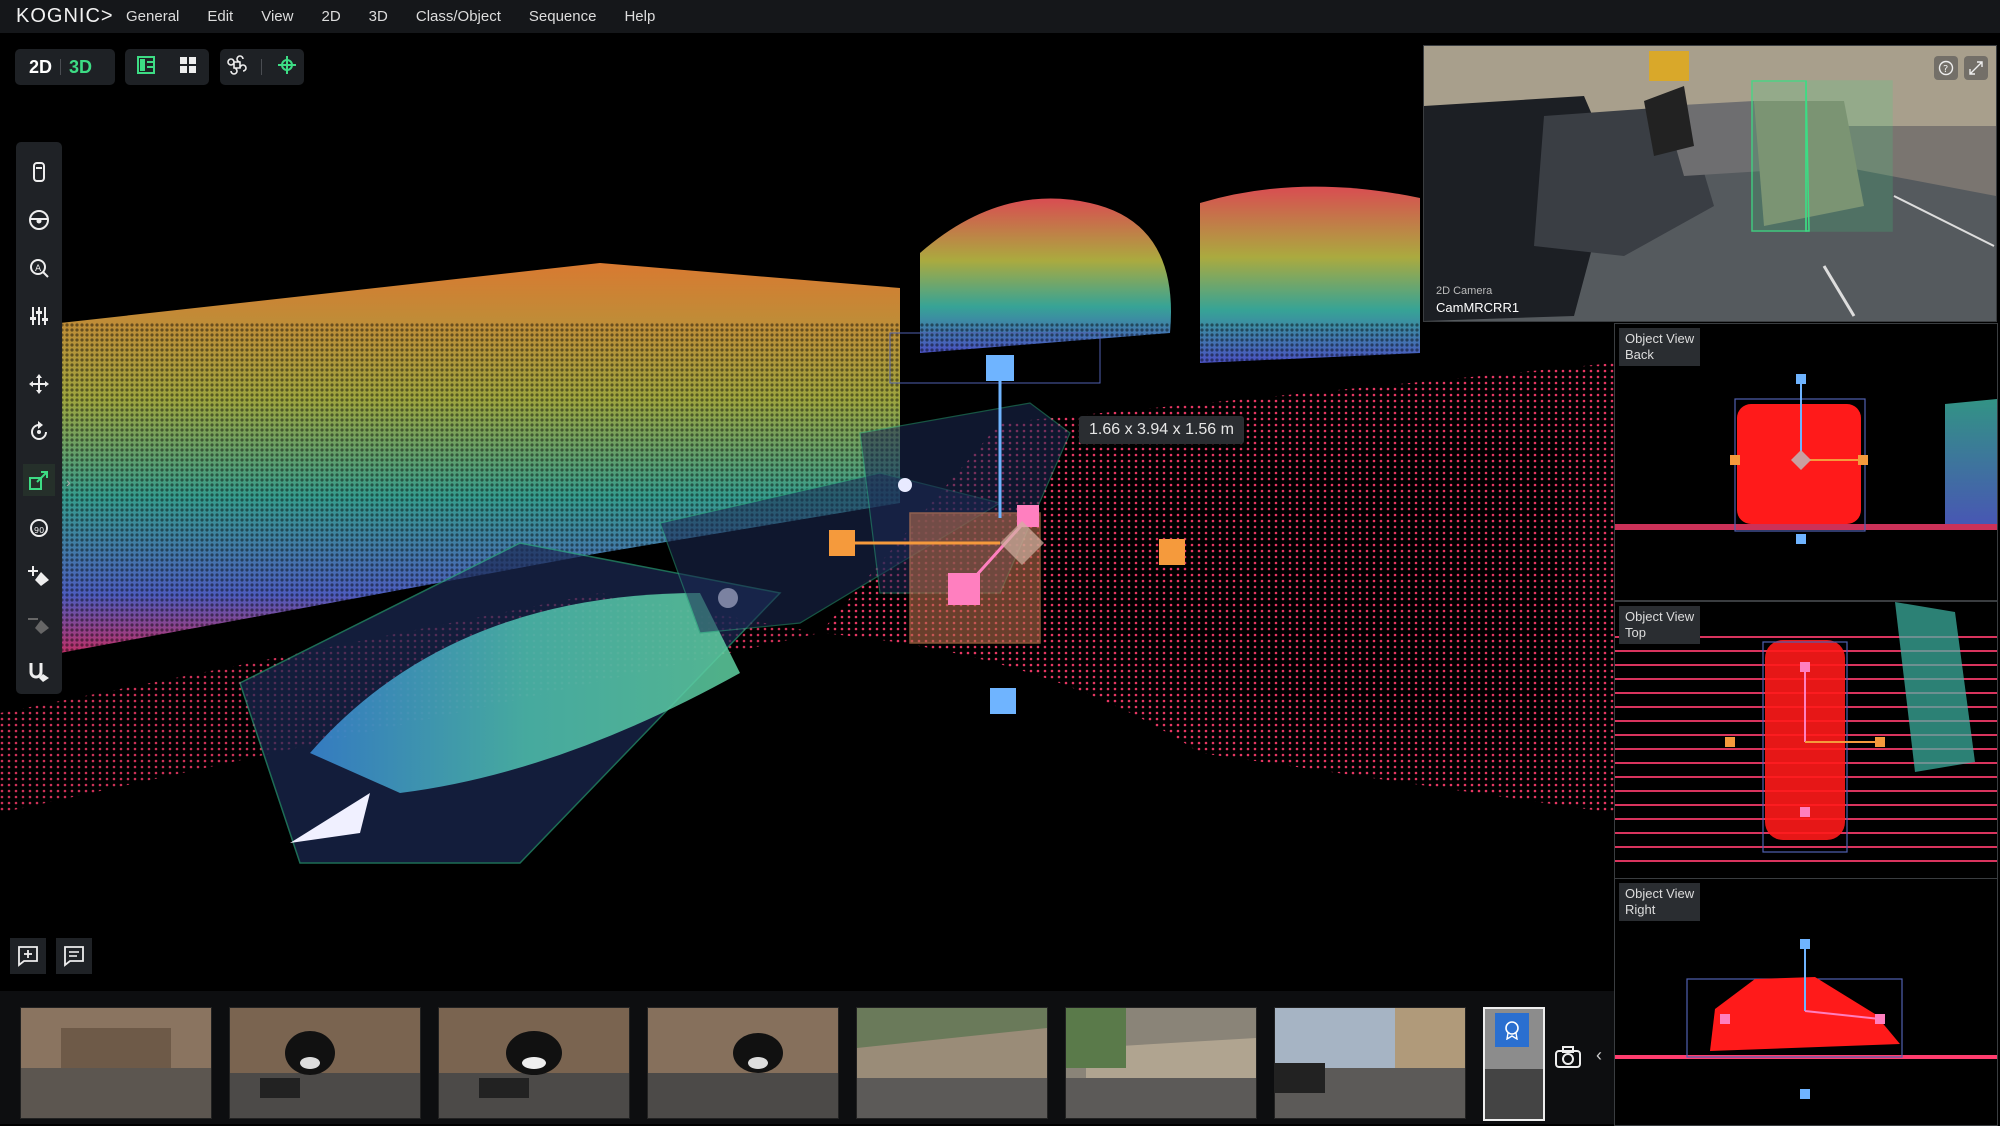 The width and height of the screenshot is (2000, 1126). I want to click on handle-top-blue, so click(1000, 368).